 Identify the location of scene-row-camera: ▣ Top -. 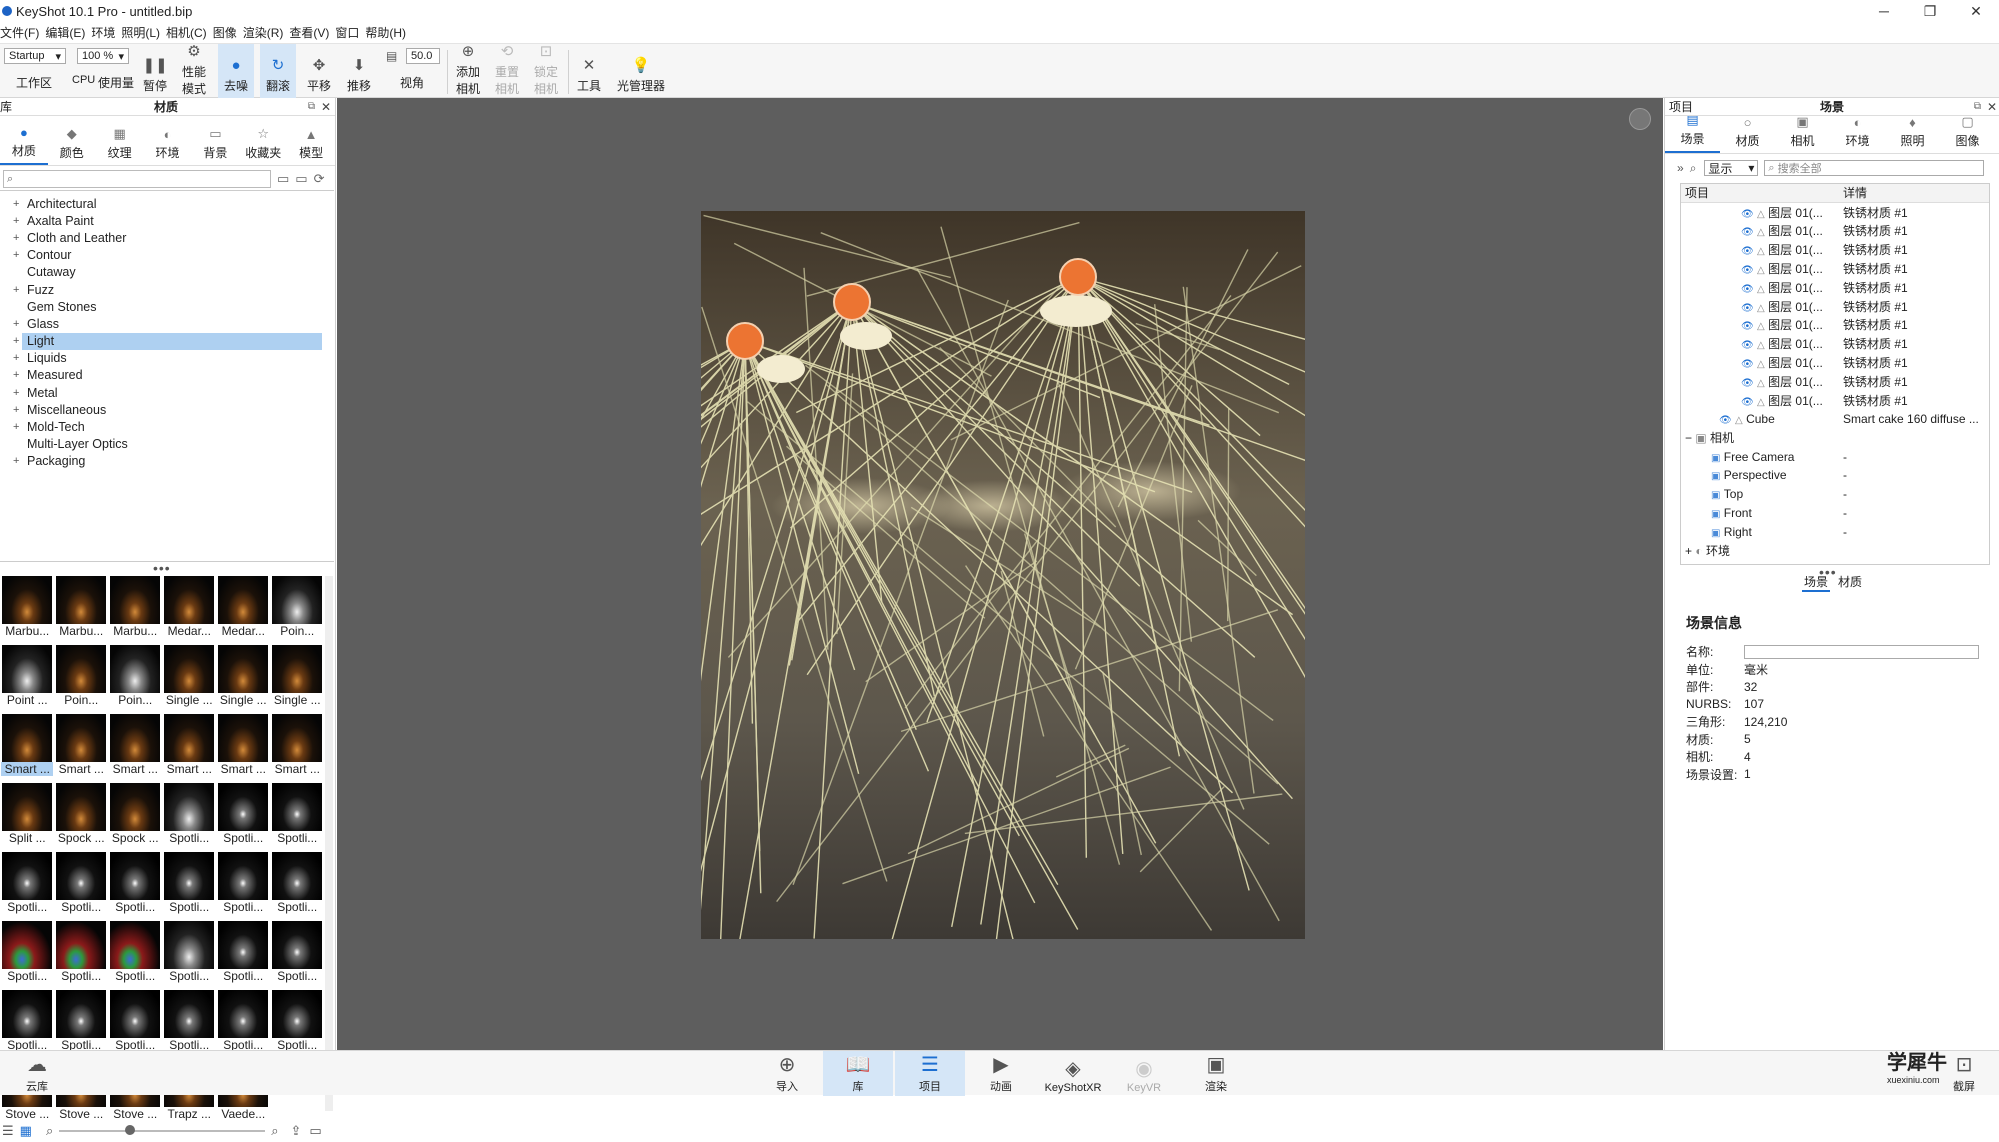
(1835, 494).